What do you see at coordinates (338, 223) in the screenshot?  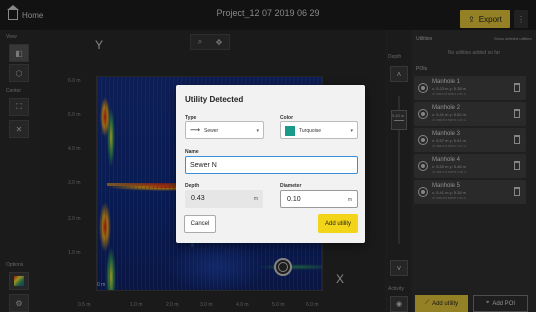 I see `add-utility-confirm-button: Add utility` at bounding box center [338, 223].